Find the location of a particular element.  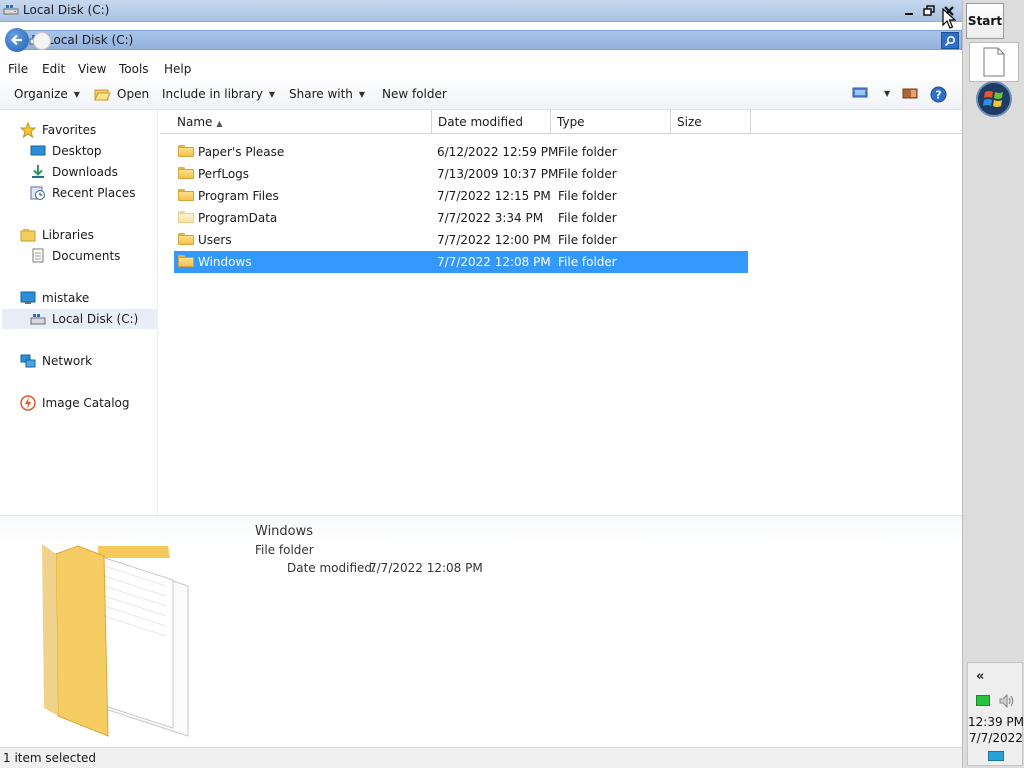

restore-button is located at coordinates (929, 11).